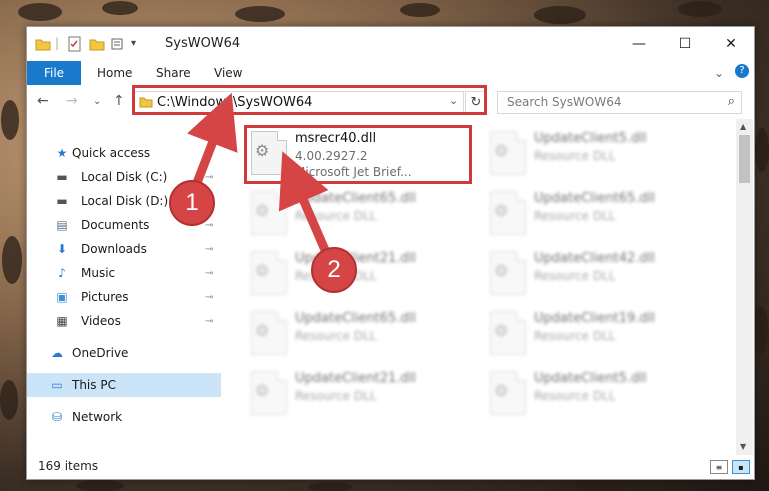  Describe the element at coordinates (212, 141) in the screenshot. I see `arrow-to-address-bar` at that location.